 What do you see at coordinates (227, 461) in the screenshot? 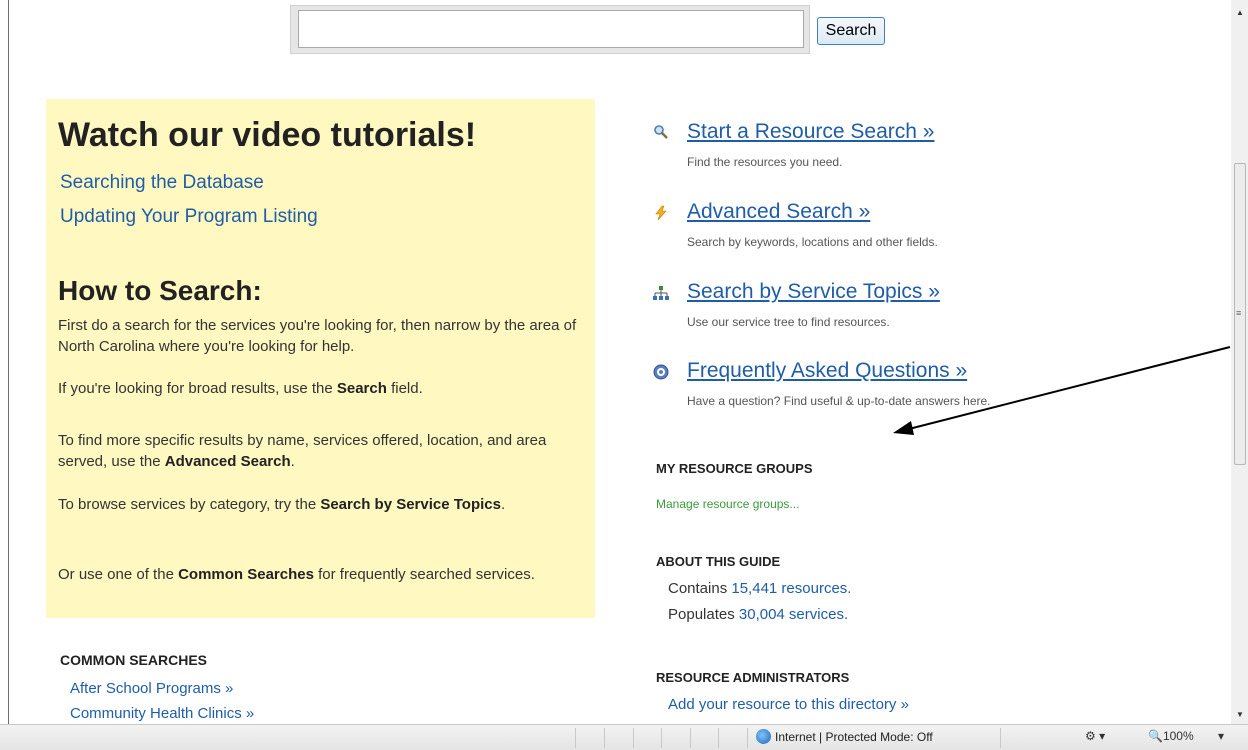
I see `howto-advanced-bold: Advanced Search` at bounding box center [227, 461].